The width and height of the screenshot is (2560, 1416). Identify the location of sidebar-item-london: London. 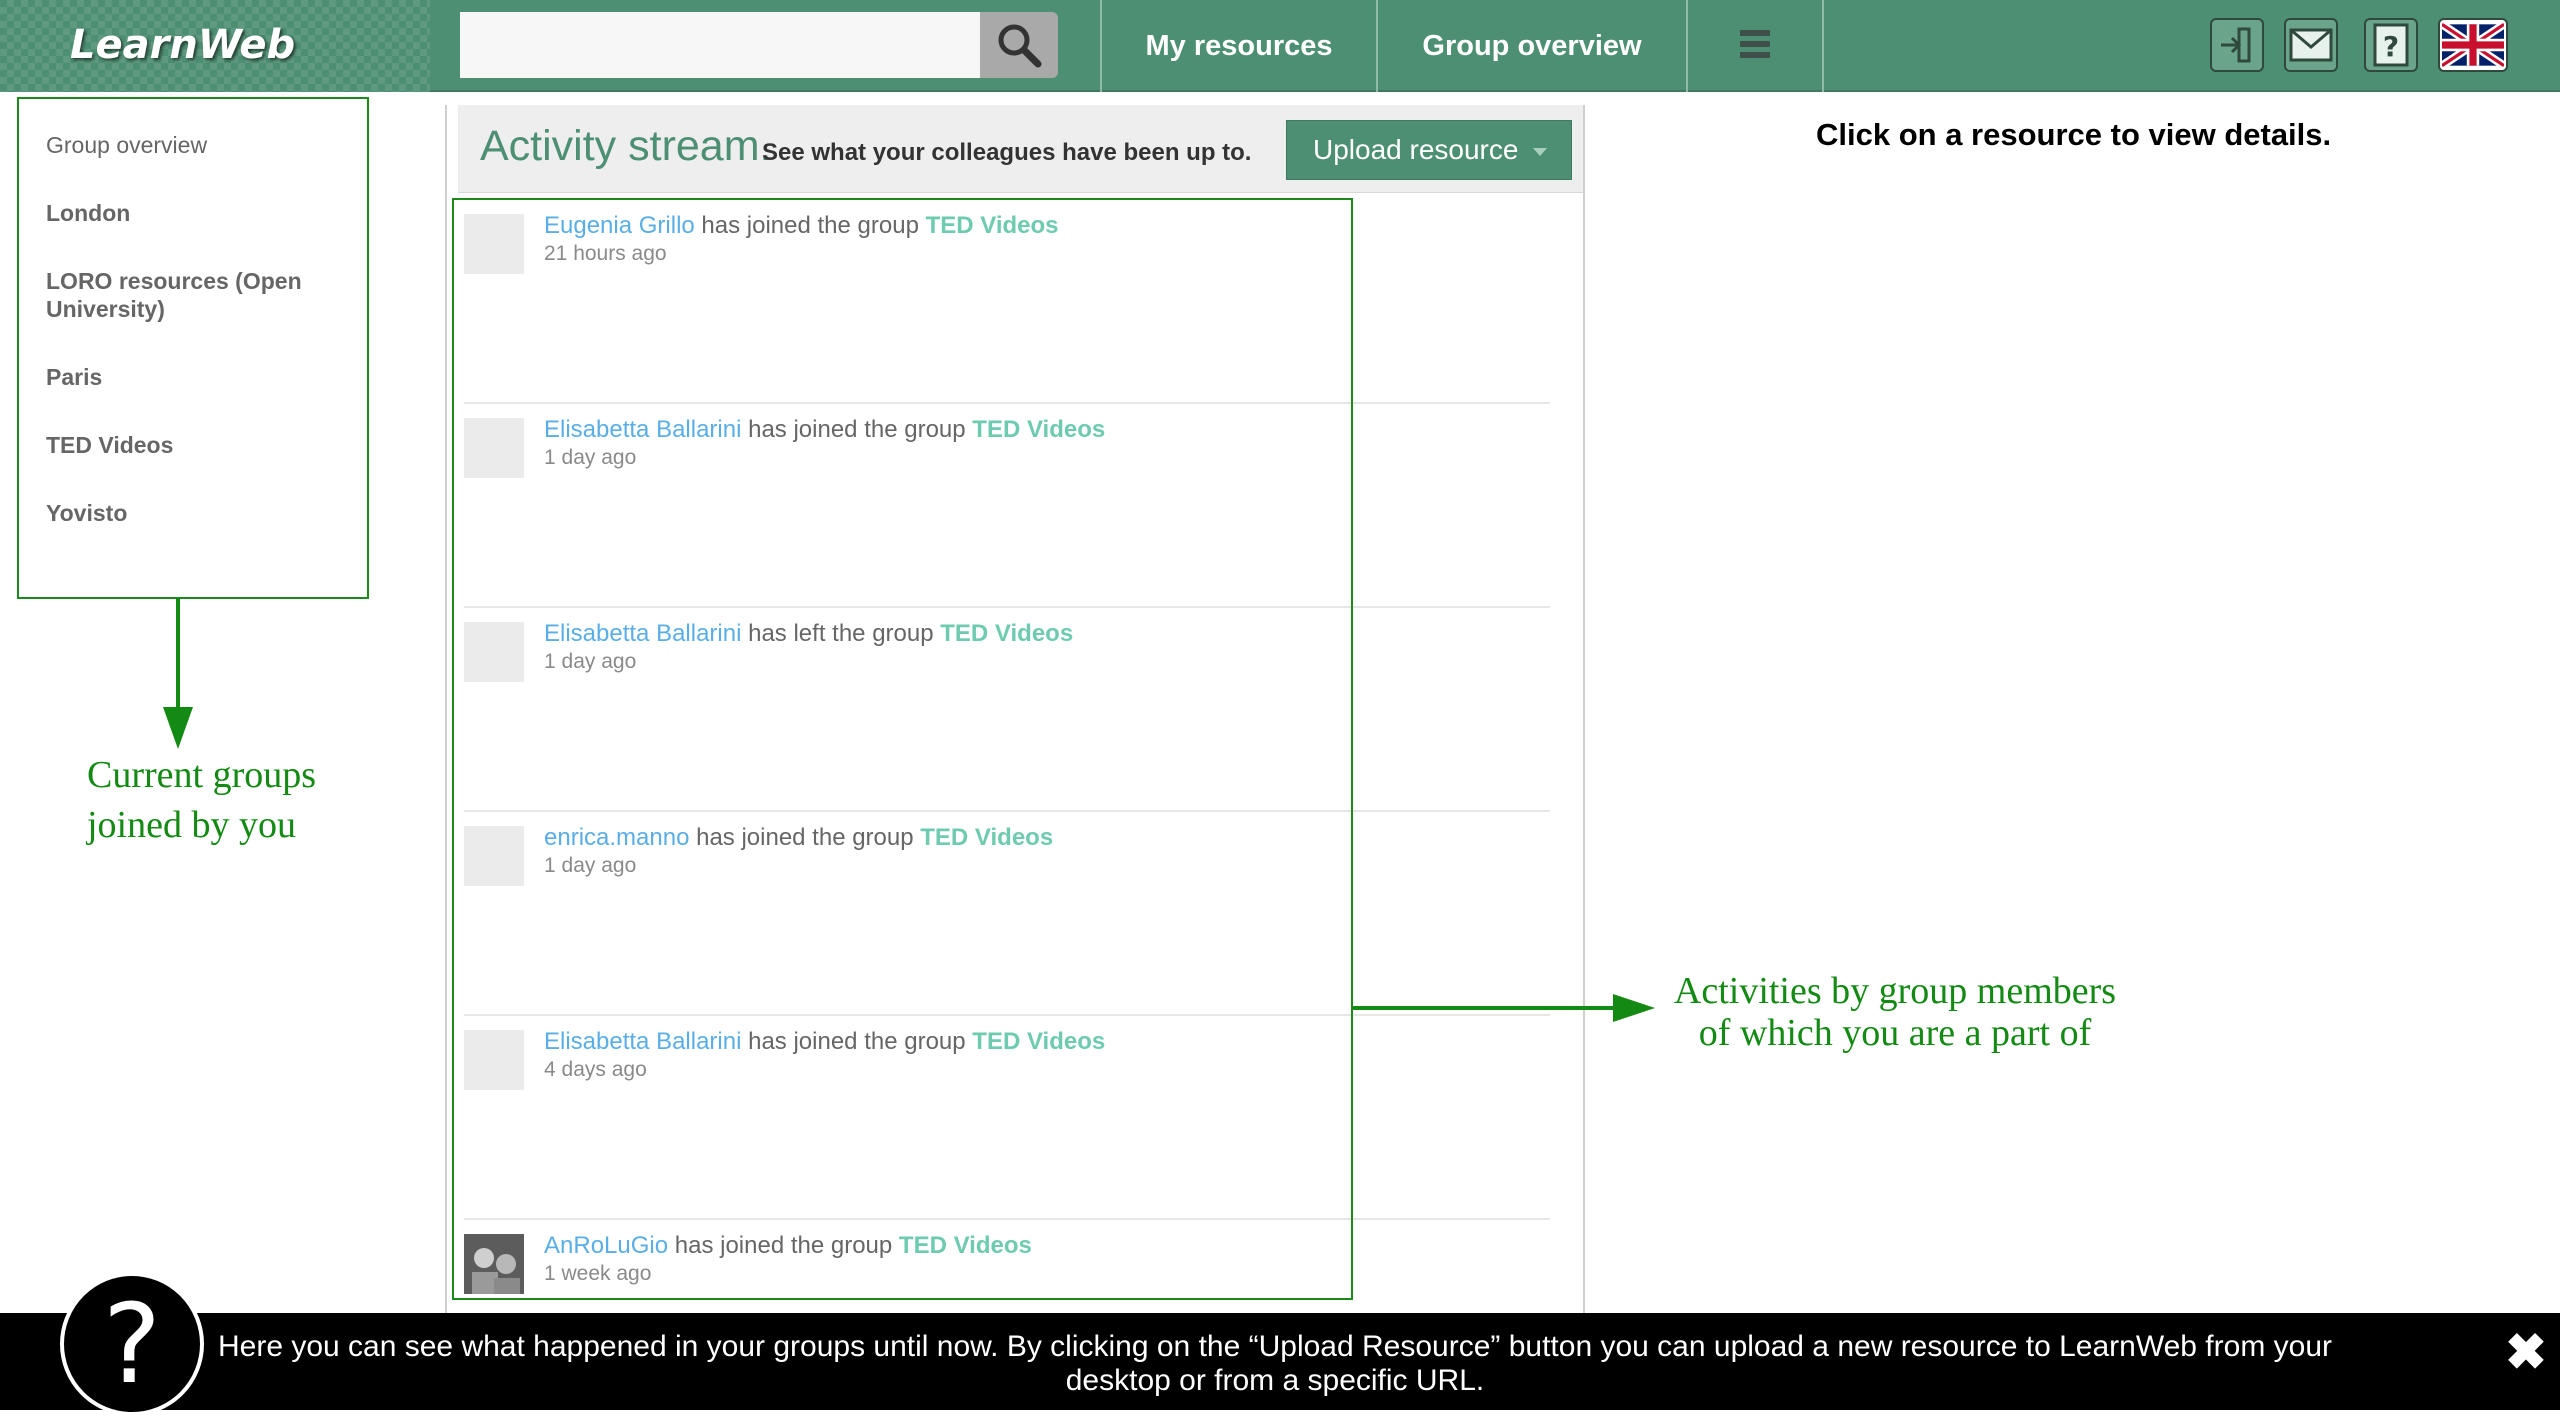
(88, 213).